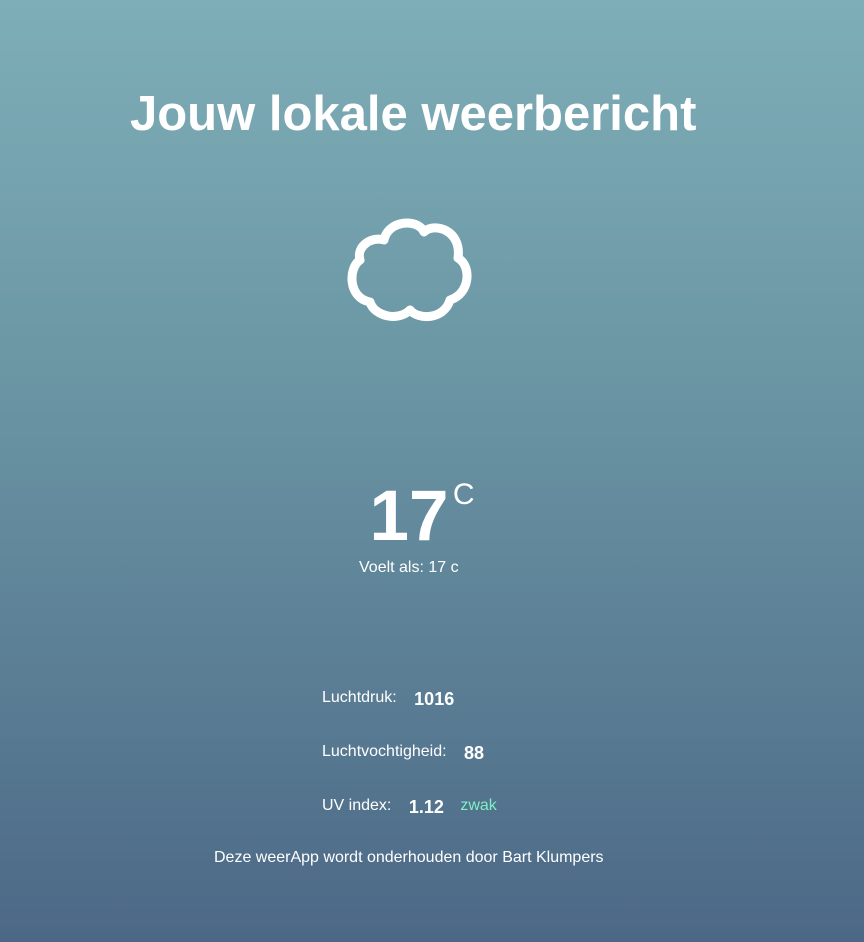 Image resolution: width=864 pixels, height=942 pixels. Describe the element at coordinates (463, 494) in the screenshot. I see `temperature-unit: C` at that location.